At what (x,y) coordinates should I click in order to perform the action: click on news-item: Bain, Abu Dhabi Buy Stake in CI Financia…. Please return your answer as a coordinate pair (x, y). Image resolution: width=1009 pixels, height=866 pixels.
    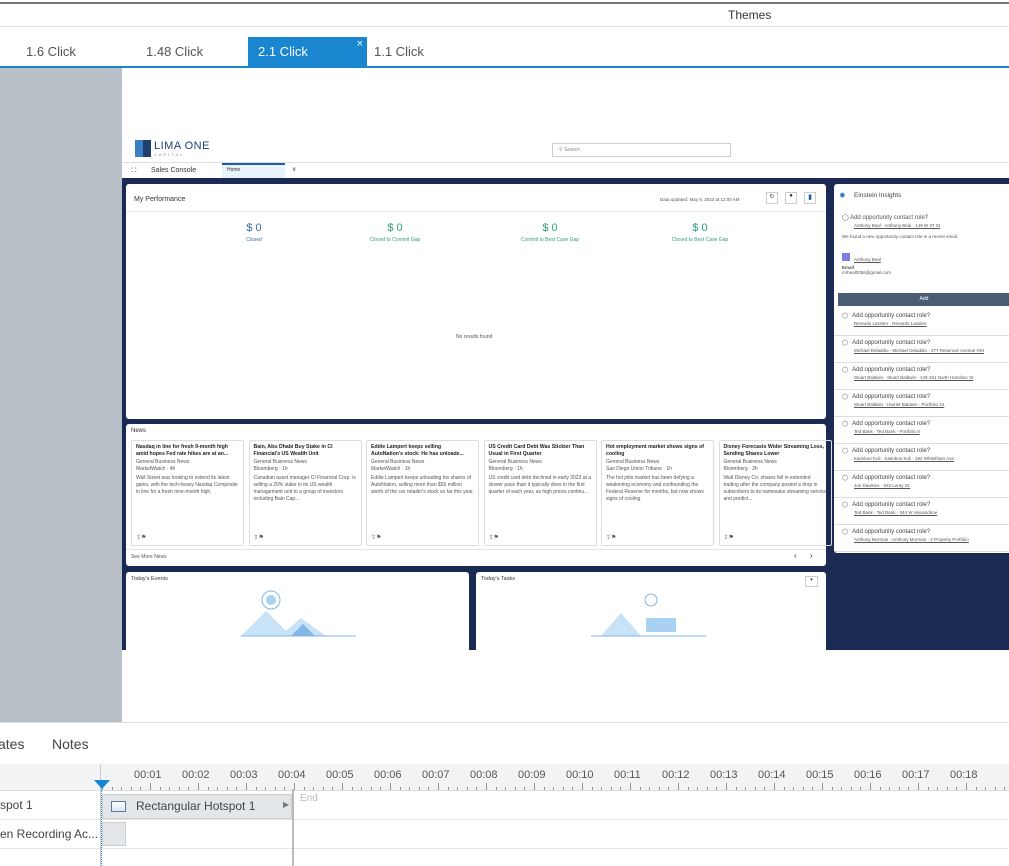
    Looking at the image, I should click on (305, 493).